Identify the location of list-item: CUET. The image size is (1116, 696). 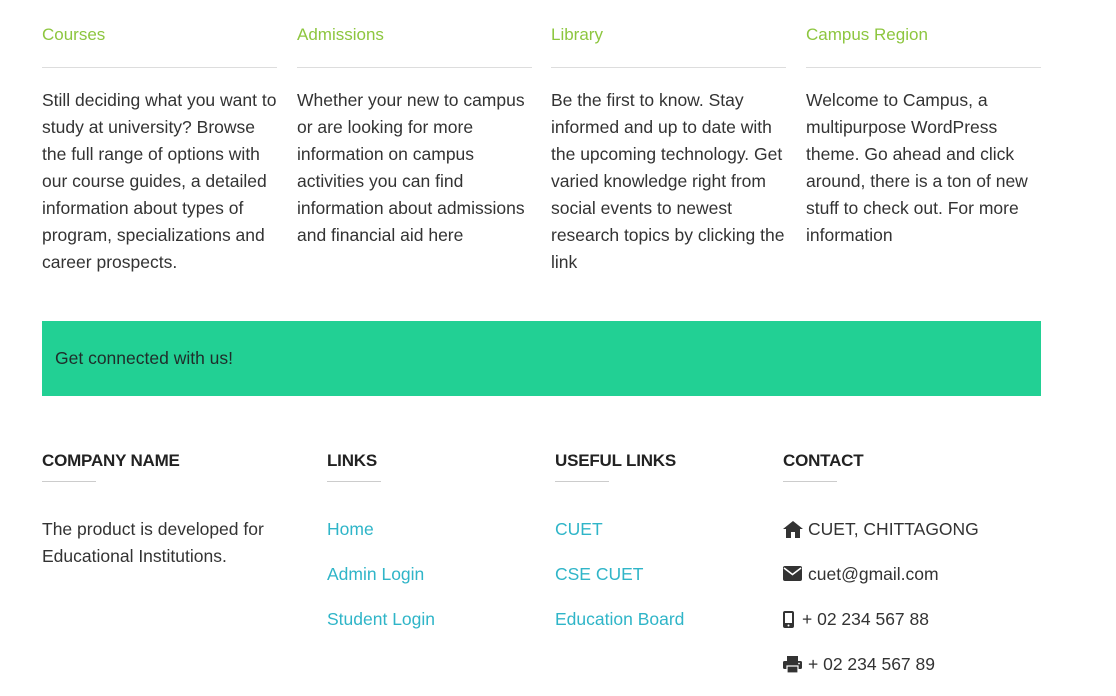
(619, 538).